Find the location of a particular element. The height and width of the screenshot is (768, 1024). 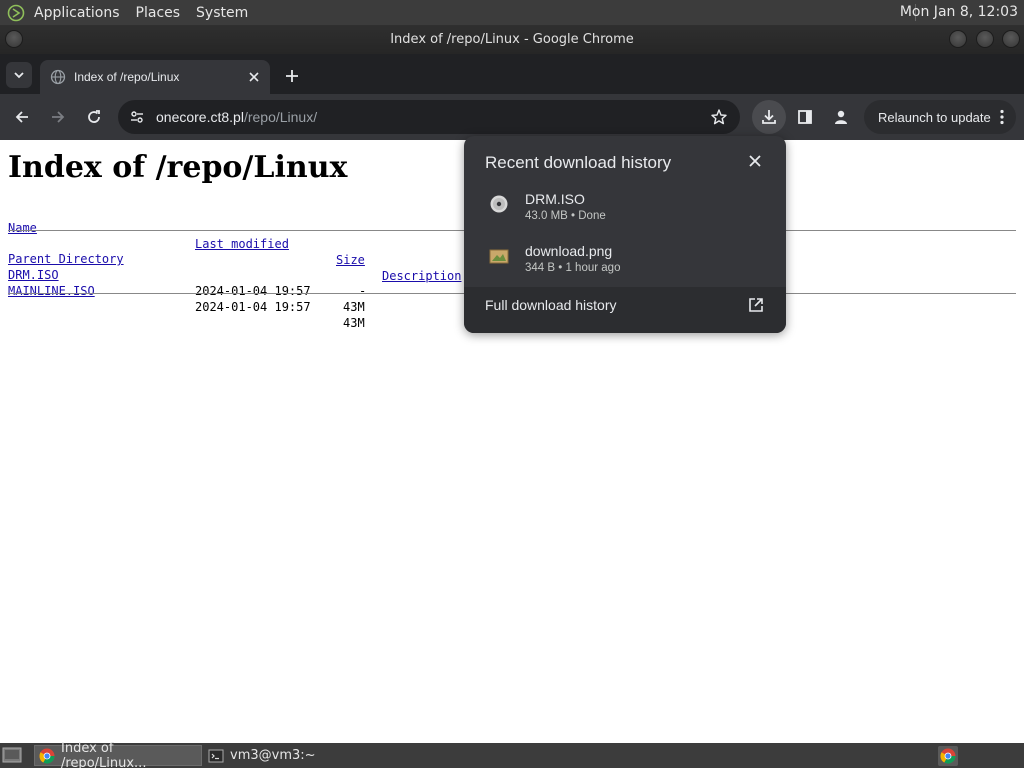

chrome-icon is located at coordinates (47, 756).